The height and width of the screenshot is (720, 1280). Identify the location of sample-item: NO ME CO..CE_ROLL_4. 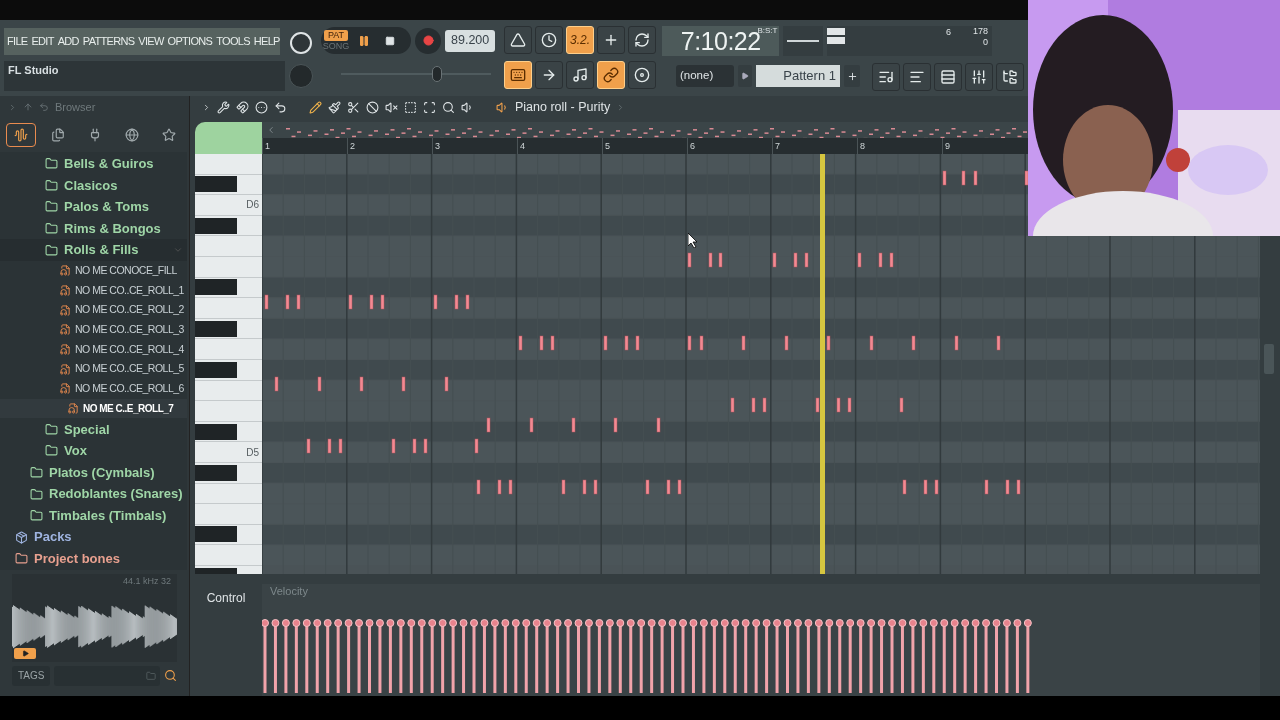
(93, 349).